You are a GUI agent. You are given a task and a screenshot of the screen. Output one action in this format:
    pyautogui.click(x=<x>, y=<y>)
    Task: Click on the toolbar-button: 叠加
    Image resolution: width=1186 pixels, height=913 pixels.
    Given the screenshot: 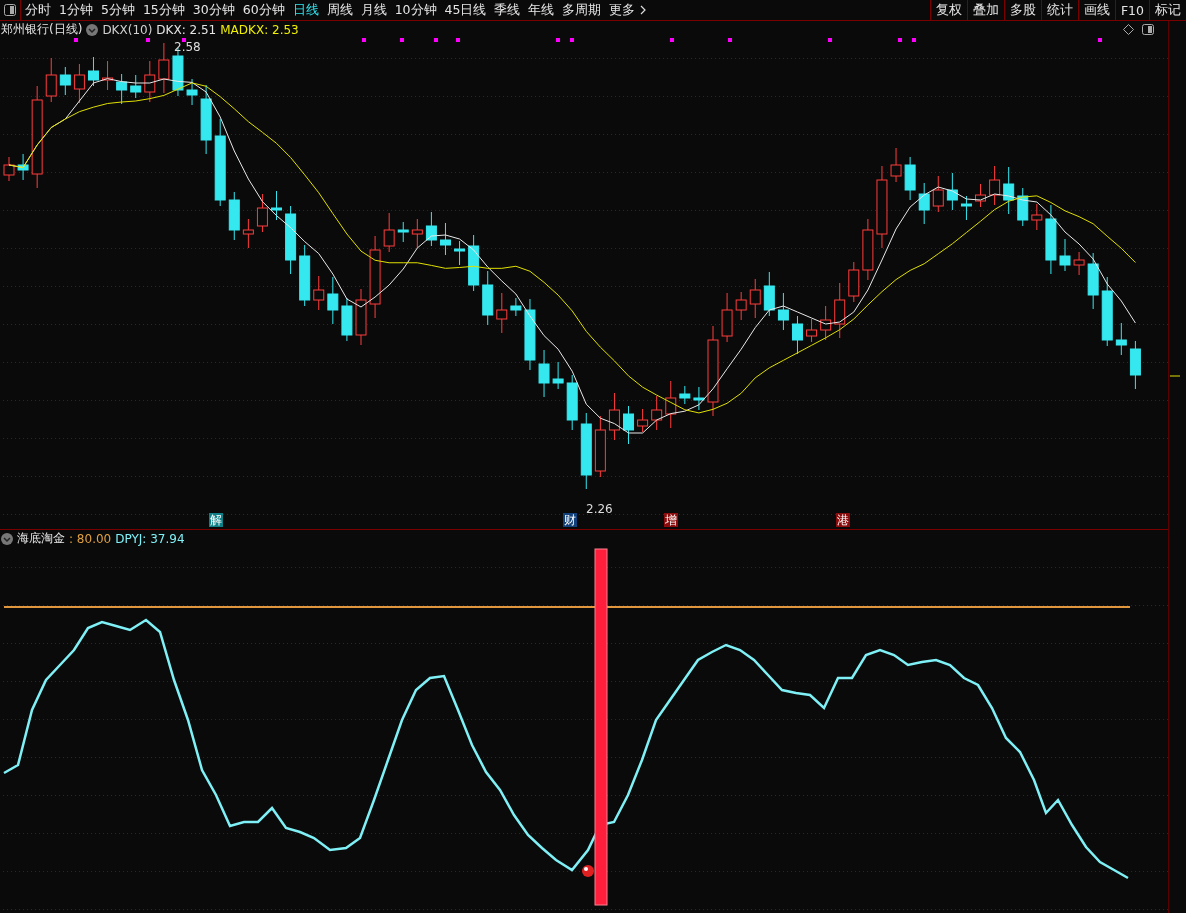 What is the action you would take?
    pyautogui.click(x=985, y=10)
    